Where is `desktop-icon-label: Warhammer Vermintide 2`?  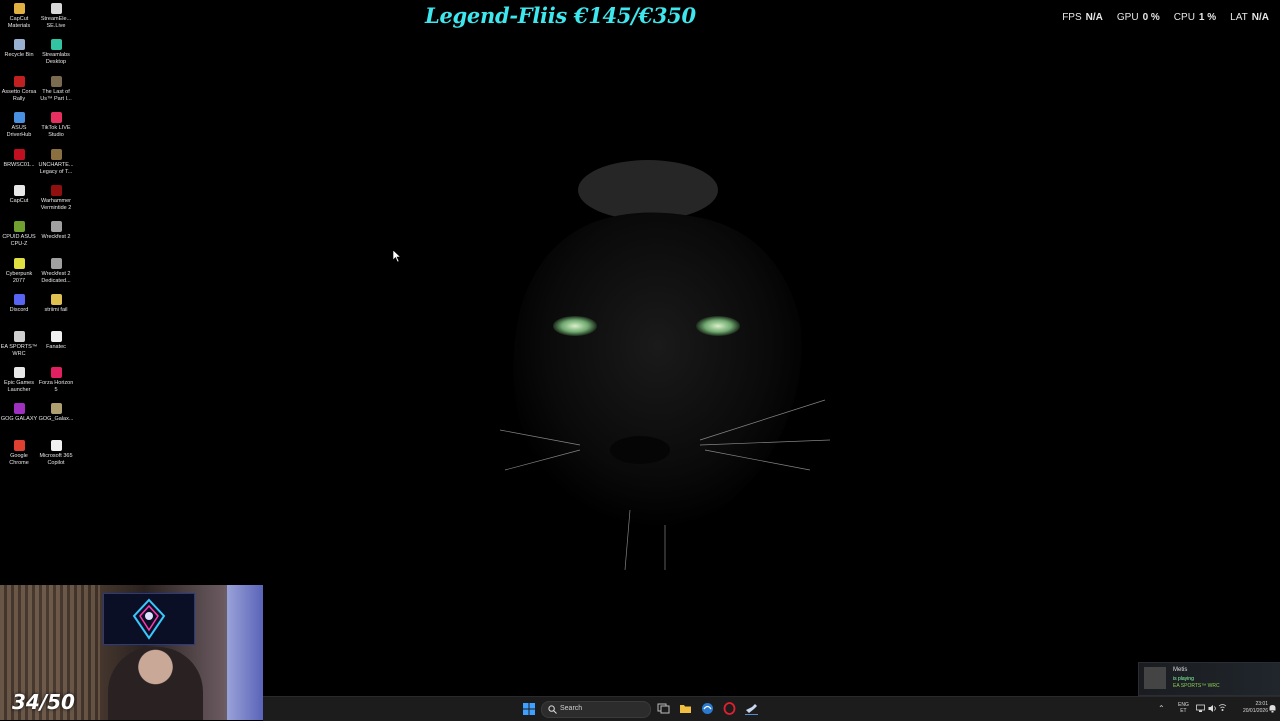 desktop-icon-label: Warhammer Vermintide 2 is located at coordinates (56, 204).